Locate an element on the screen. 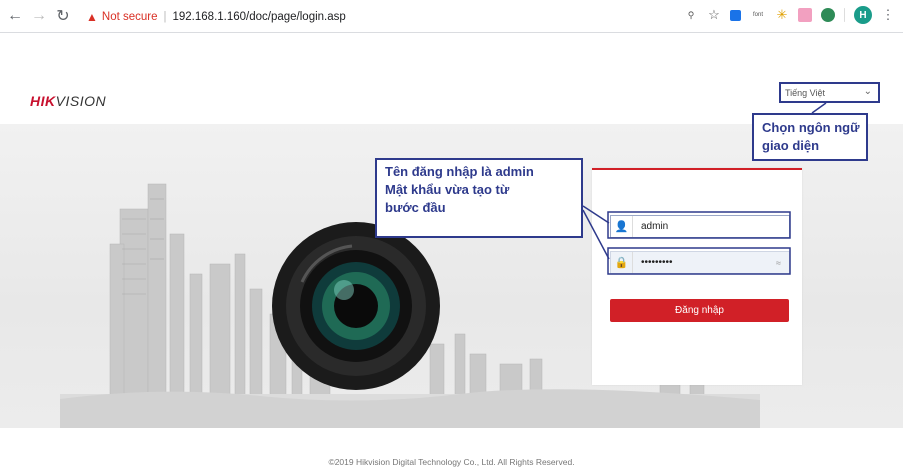 The height and width of the screenshot is (472, 903). language-selected: Tiếng Việt is located at coordinates (805, 92).